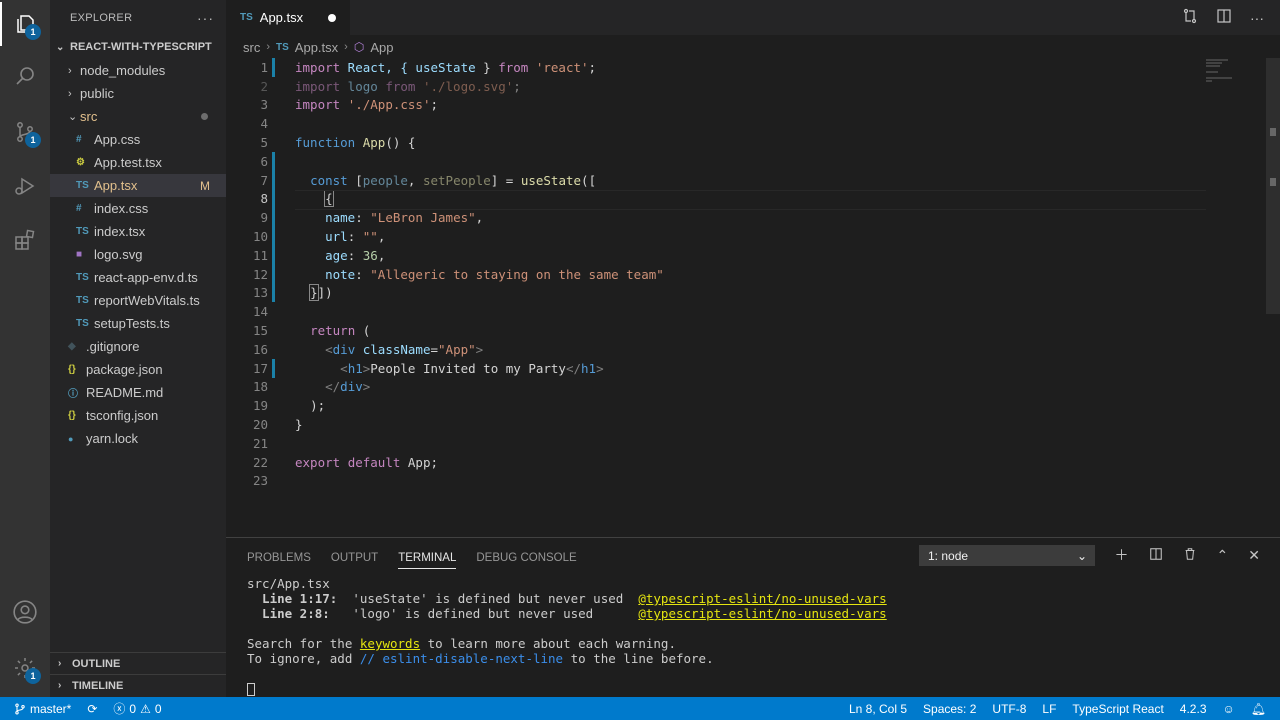  I want to click on code-line-current: 8 {, so click(716, 200).